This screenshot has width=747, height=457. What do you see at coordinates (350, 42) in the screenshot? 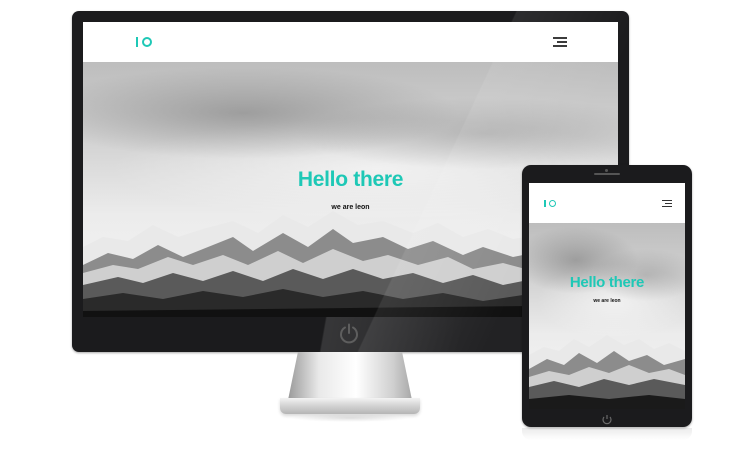
I see `site-header` at bounding box center [350, 42].